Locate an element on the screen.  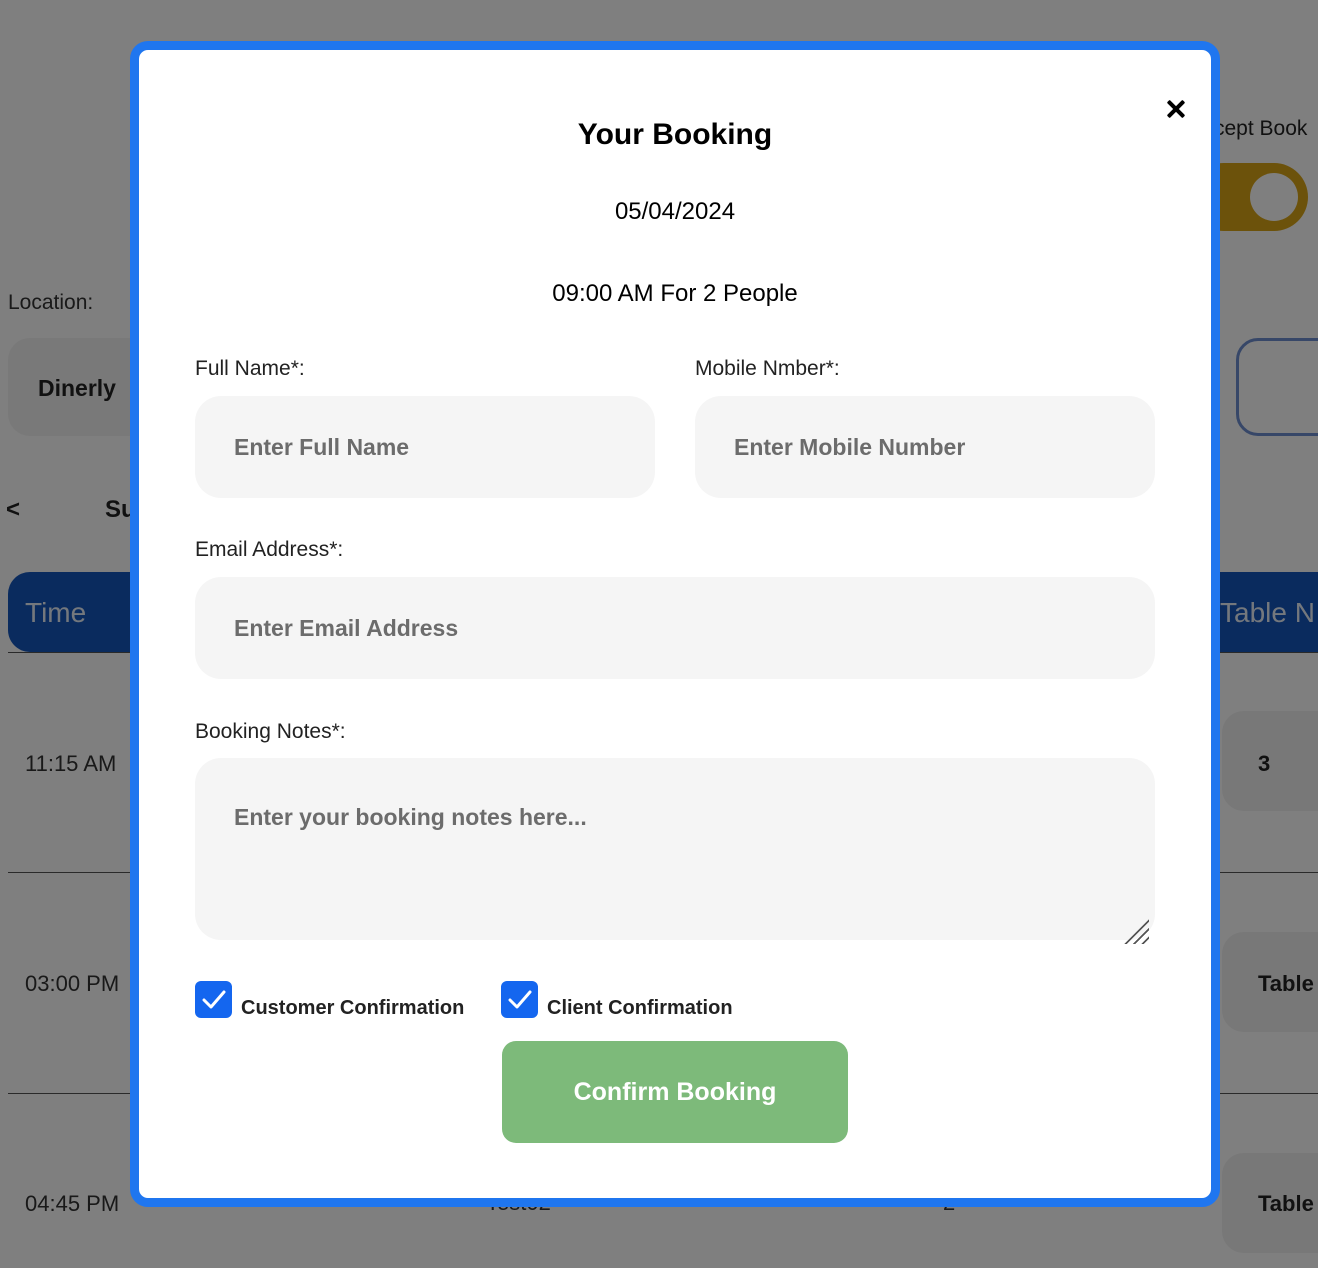
customer-confirmation-label: Customer Confirmation is located at coordinates (352, 1008).